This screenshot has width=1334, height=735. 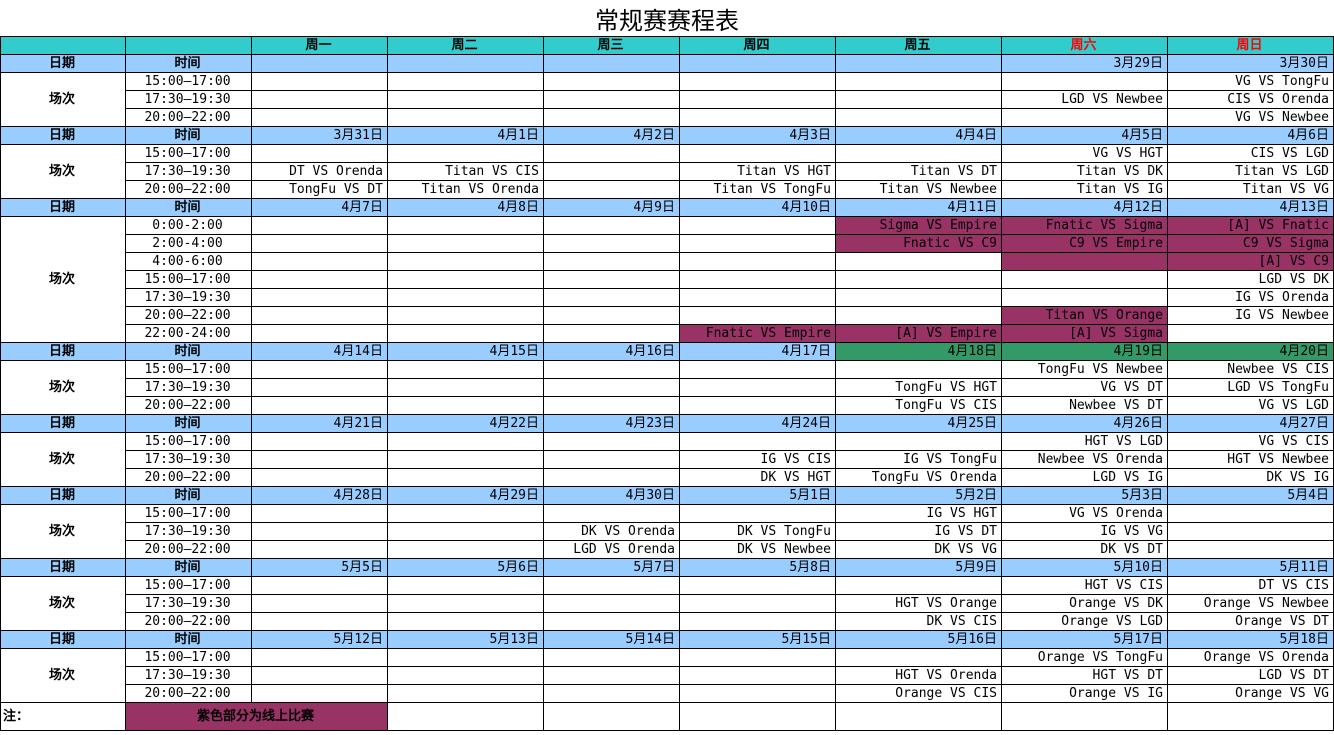 What do you see at coordinates (918, 567) in the screenshot?
I see `date-cell: 5月9日` at bounding box center [918, 567].